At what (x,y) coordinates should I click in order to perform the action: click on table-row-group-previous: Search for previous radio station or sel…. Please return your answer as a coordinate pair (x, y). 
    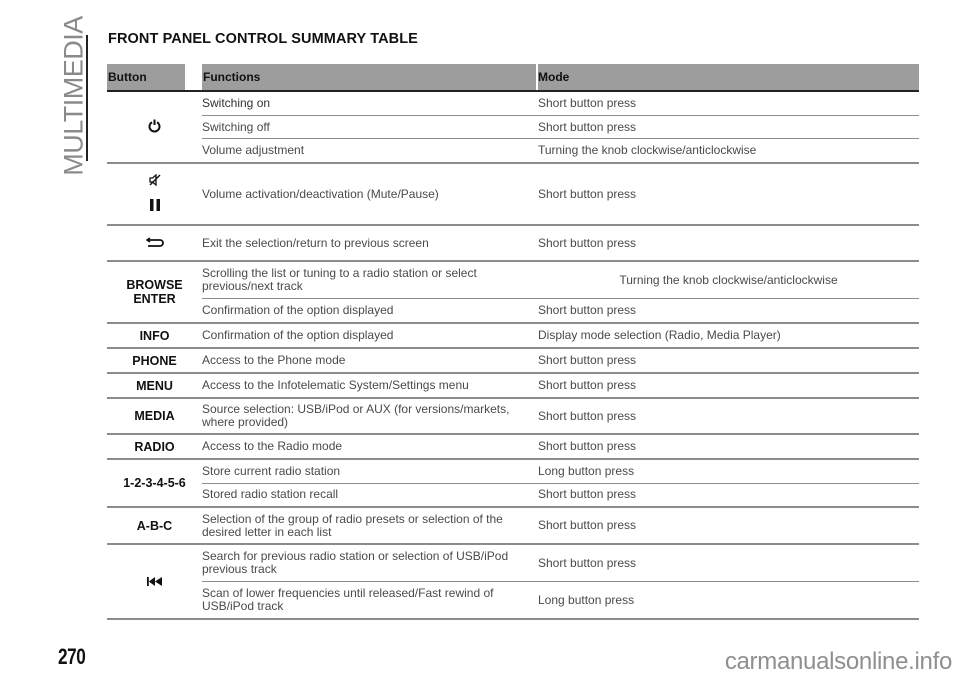
    Looking at the image, I should click on (513, 582).